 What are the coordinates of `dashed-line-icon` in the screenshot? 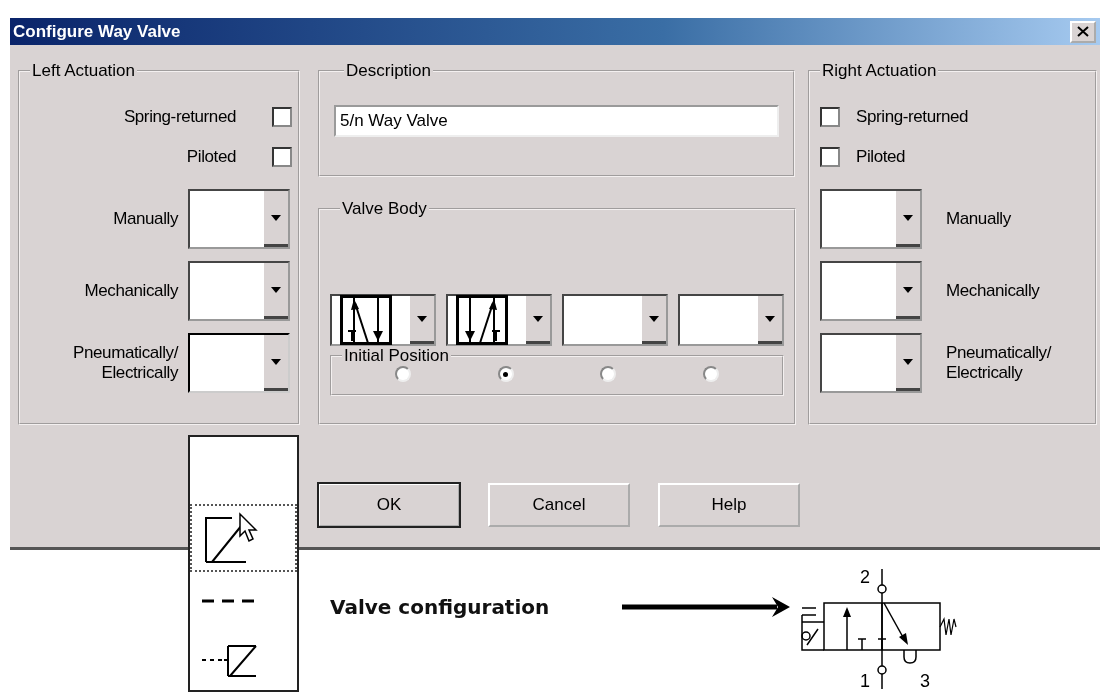 It's located at (228, 601).